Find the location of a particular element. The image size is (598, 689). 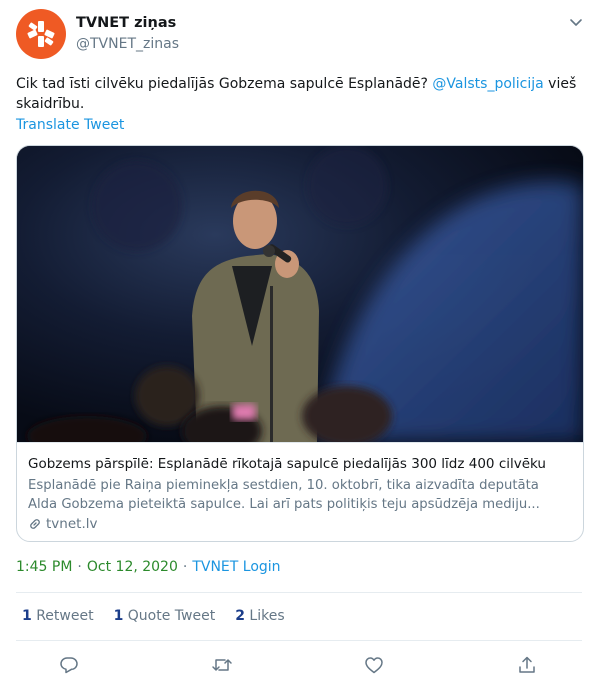

reply-icon is located at coordinates (69, 665).